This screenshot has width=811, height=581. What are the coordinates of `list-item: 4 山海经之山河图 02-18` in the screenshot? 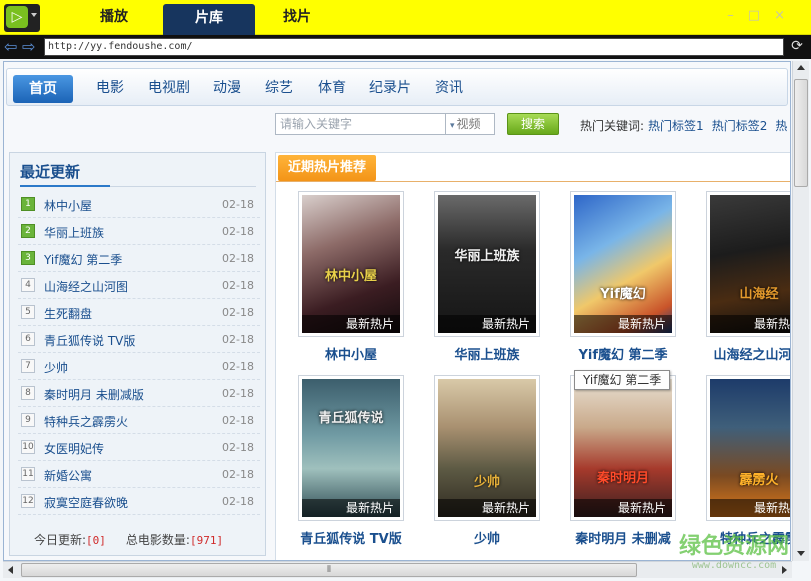 It's located at (139, 285).